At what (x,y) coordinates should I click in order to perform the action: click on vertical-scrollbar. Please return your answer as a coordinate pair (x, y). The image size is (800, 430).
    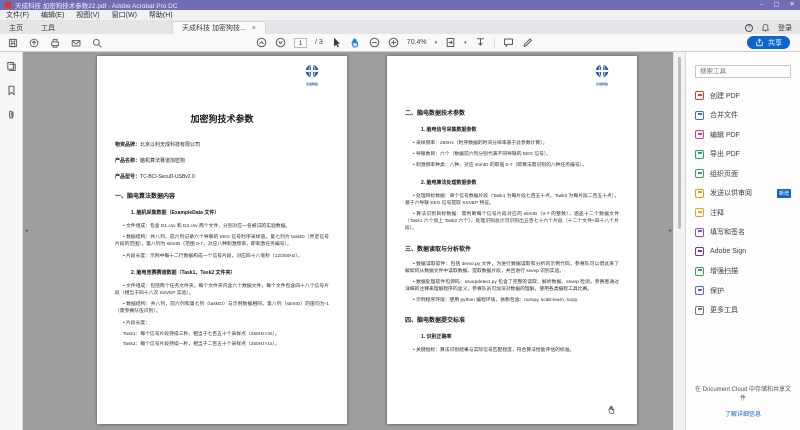
    Looking at the image, I should click on (679, 241).